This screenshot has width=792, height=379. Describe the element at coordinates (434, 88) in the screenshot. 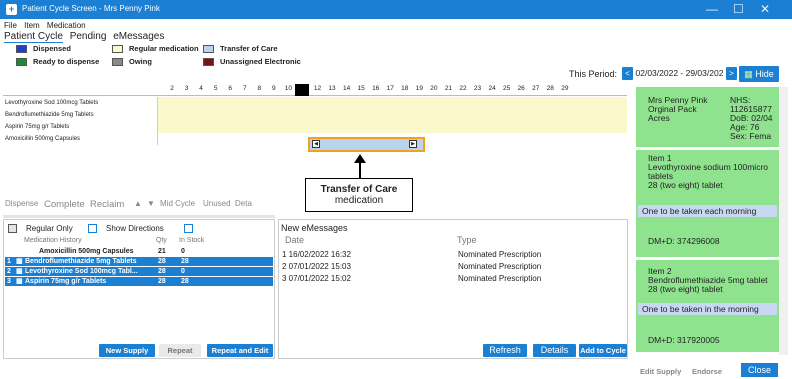

I see `day-number: 20` at that location.